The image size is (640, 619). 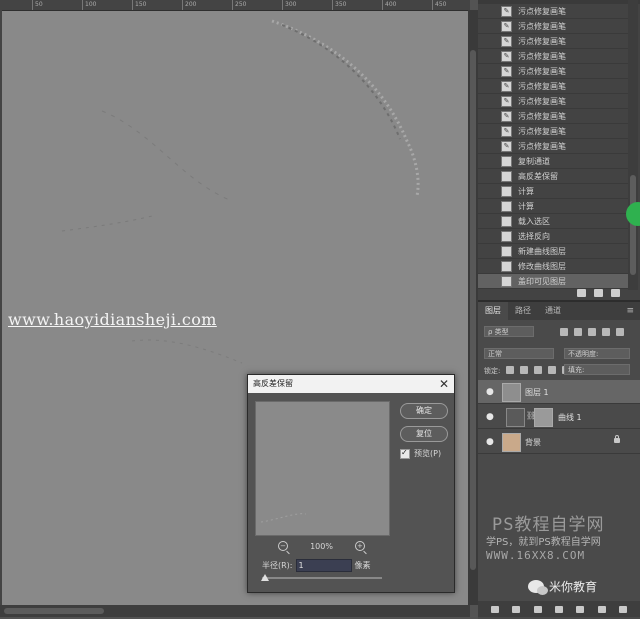 What do you see at coordinates (597, 369) in the screenshot?
I see `fill-field: 填充:` at bounding box center [597, 369].